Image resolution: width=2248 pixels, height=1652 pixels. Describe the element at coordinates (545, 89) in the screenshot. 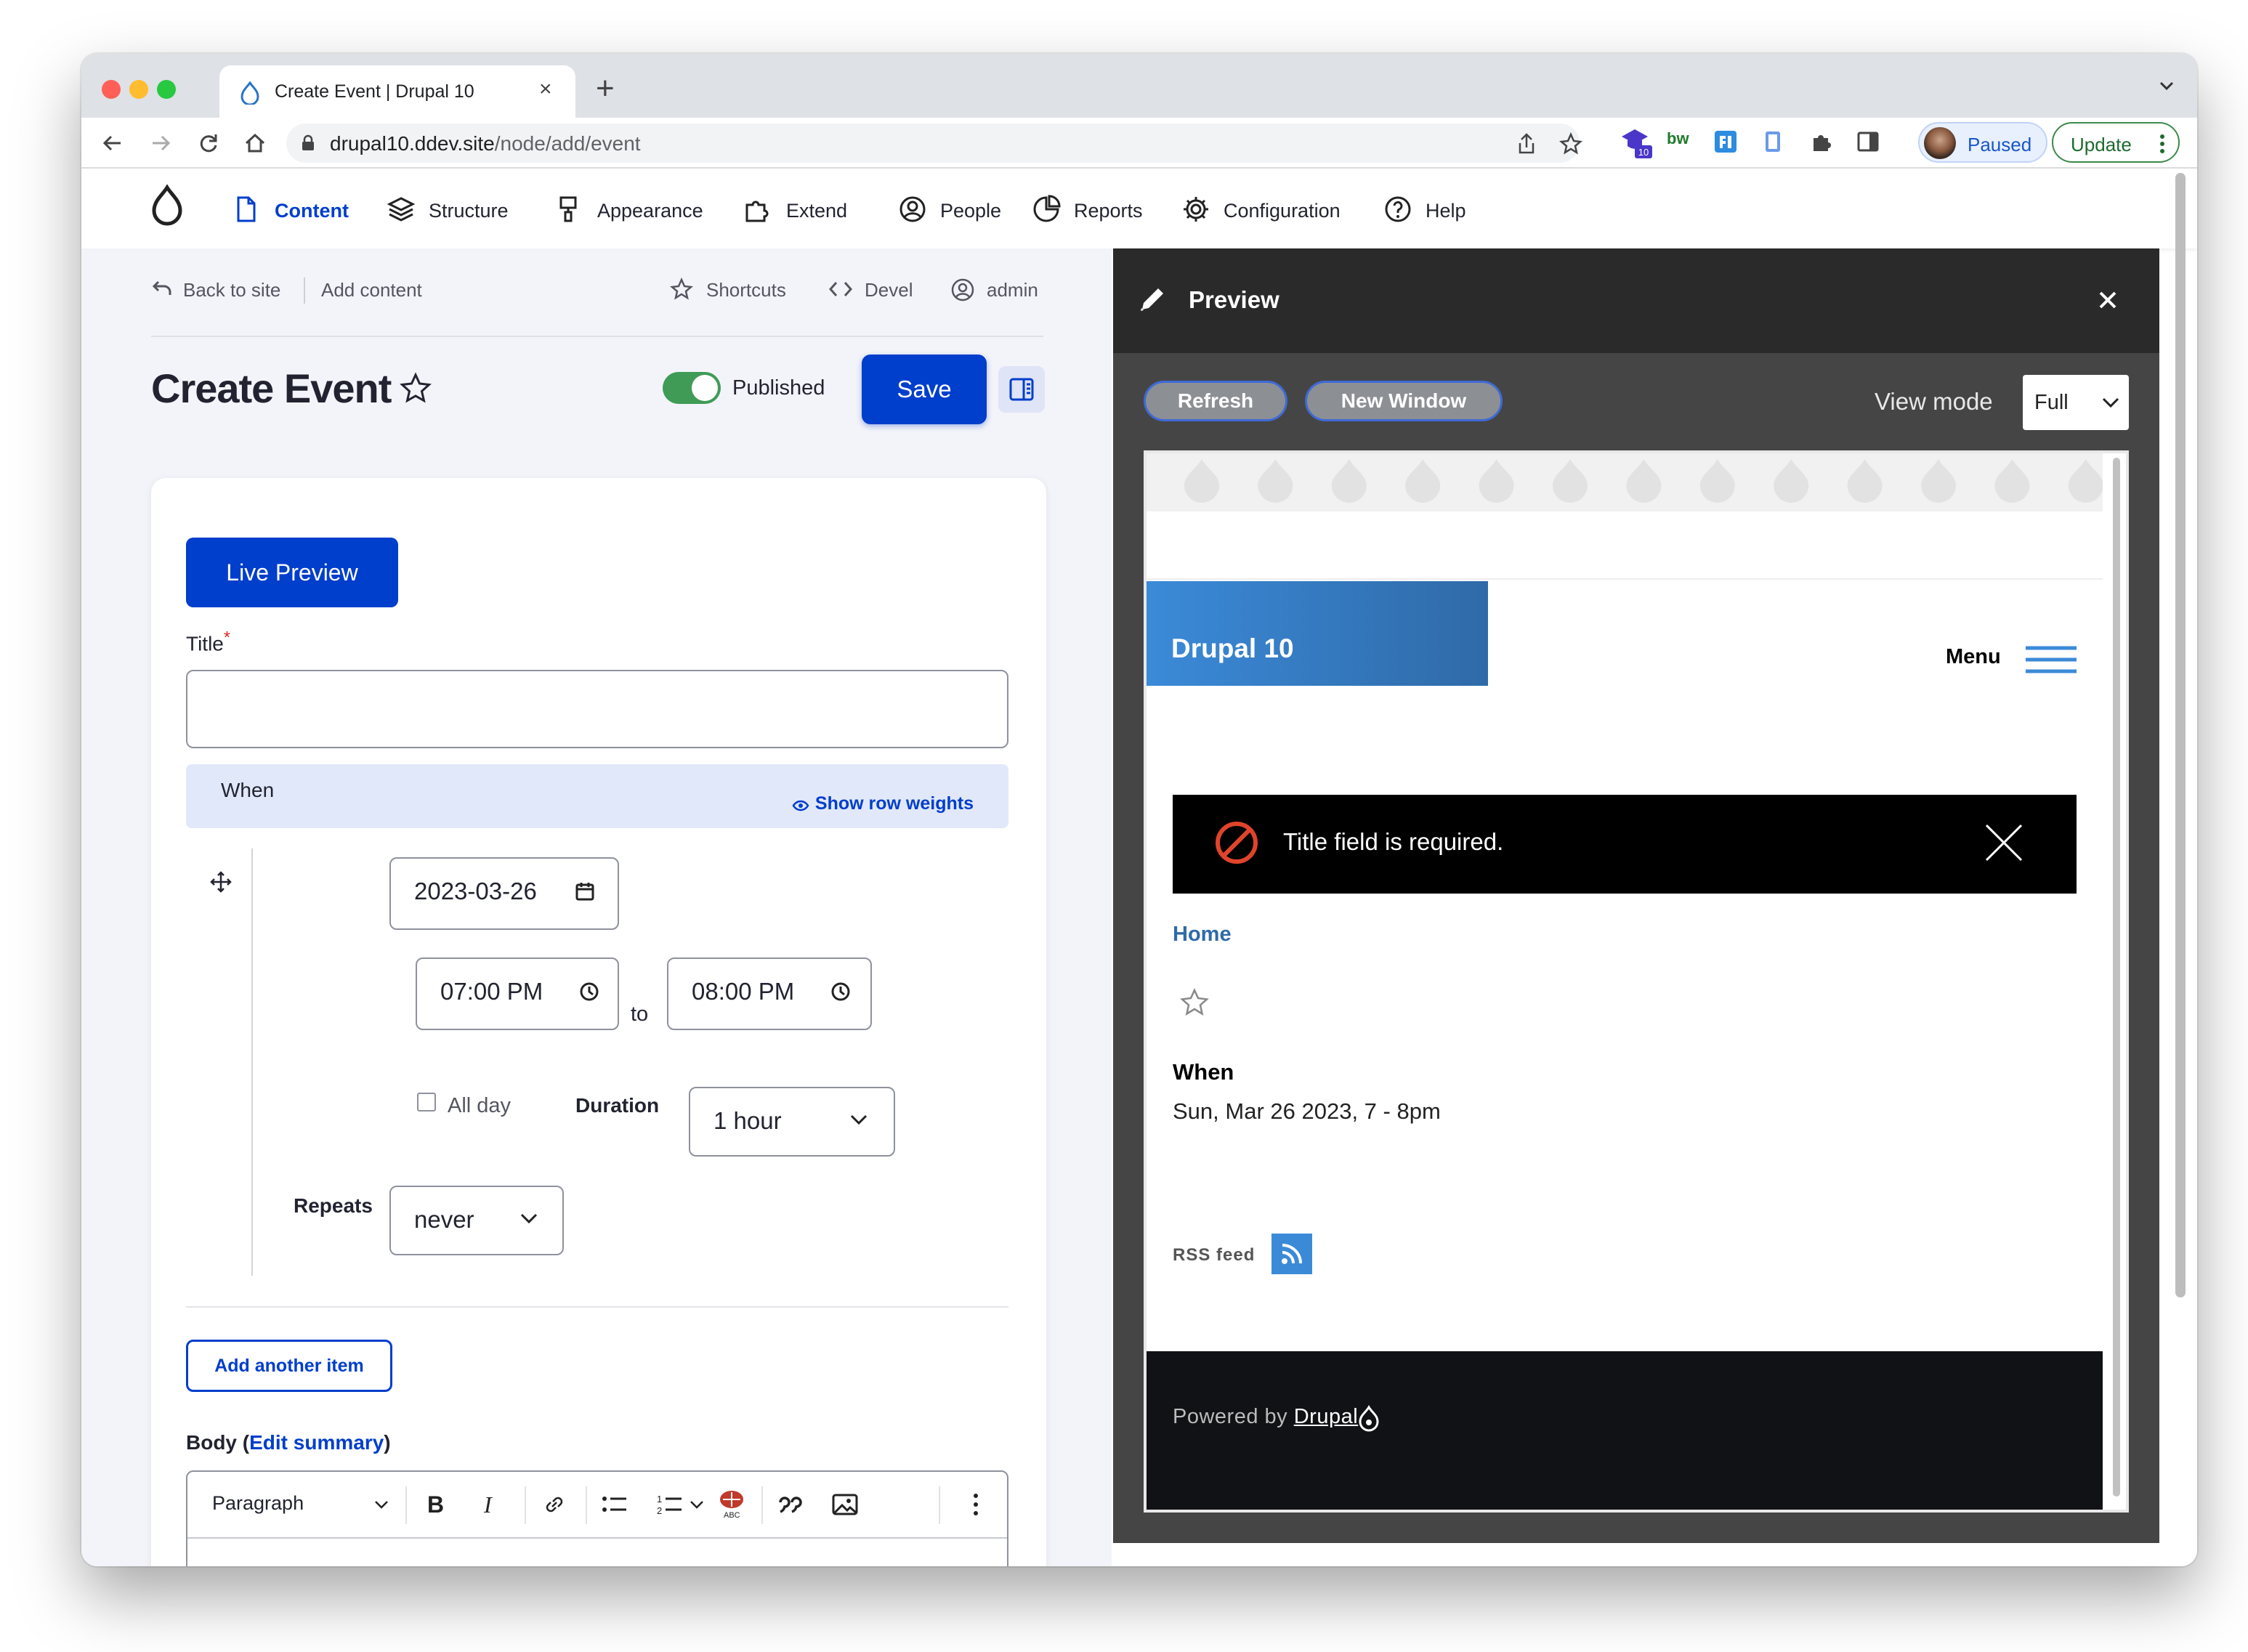

I see `tab-close-icon: ×` at that location.